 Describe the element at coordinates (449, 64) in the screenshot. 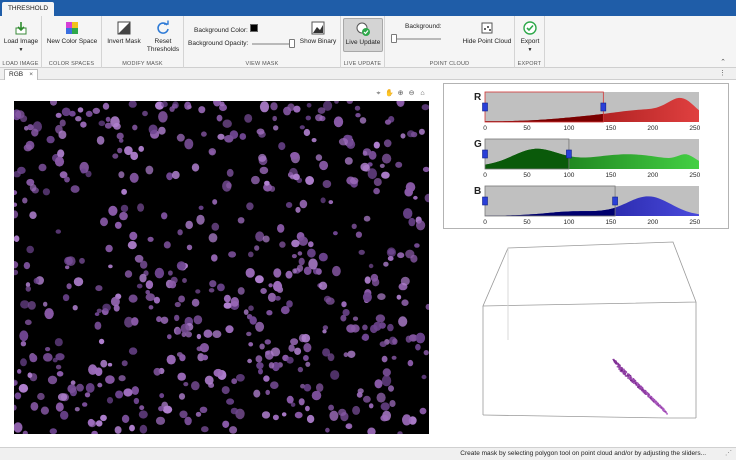

I see `section-label-point-cloud: POINT CLOUD` at that location.